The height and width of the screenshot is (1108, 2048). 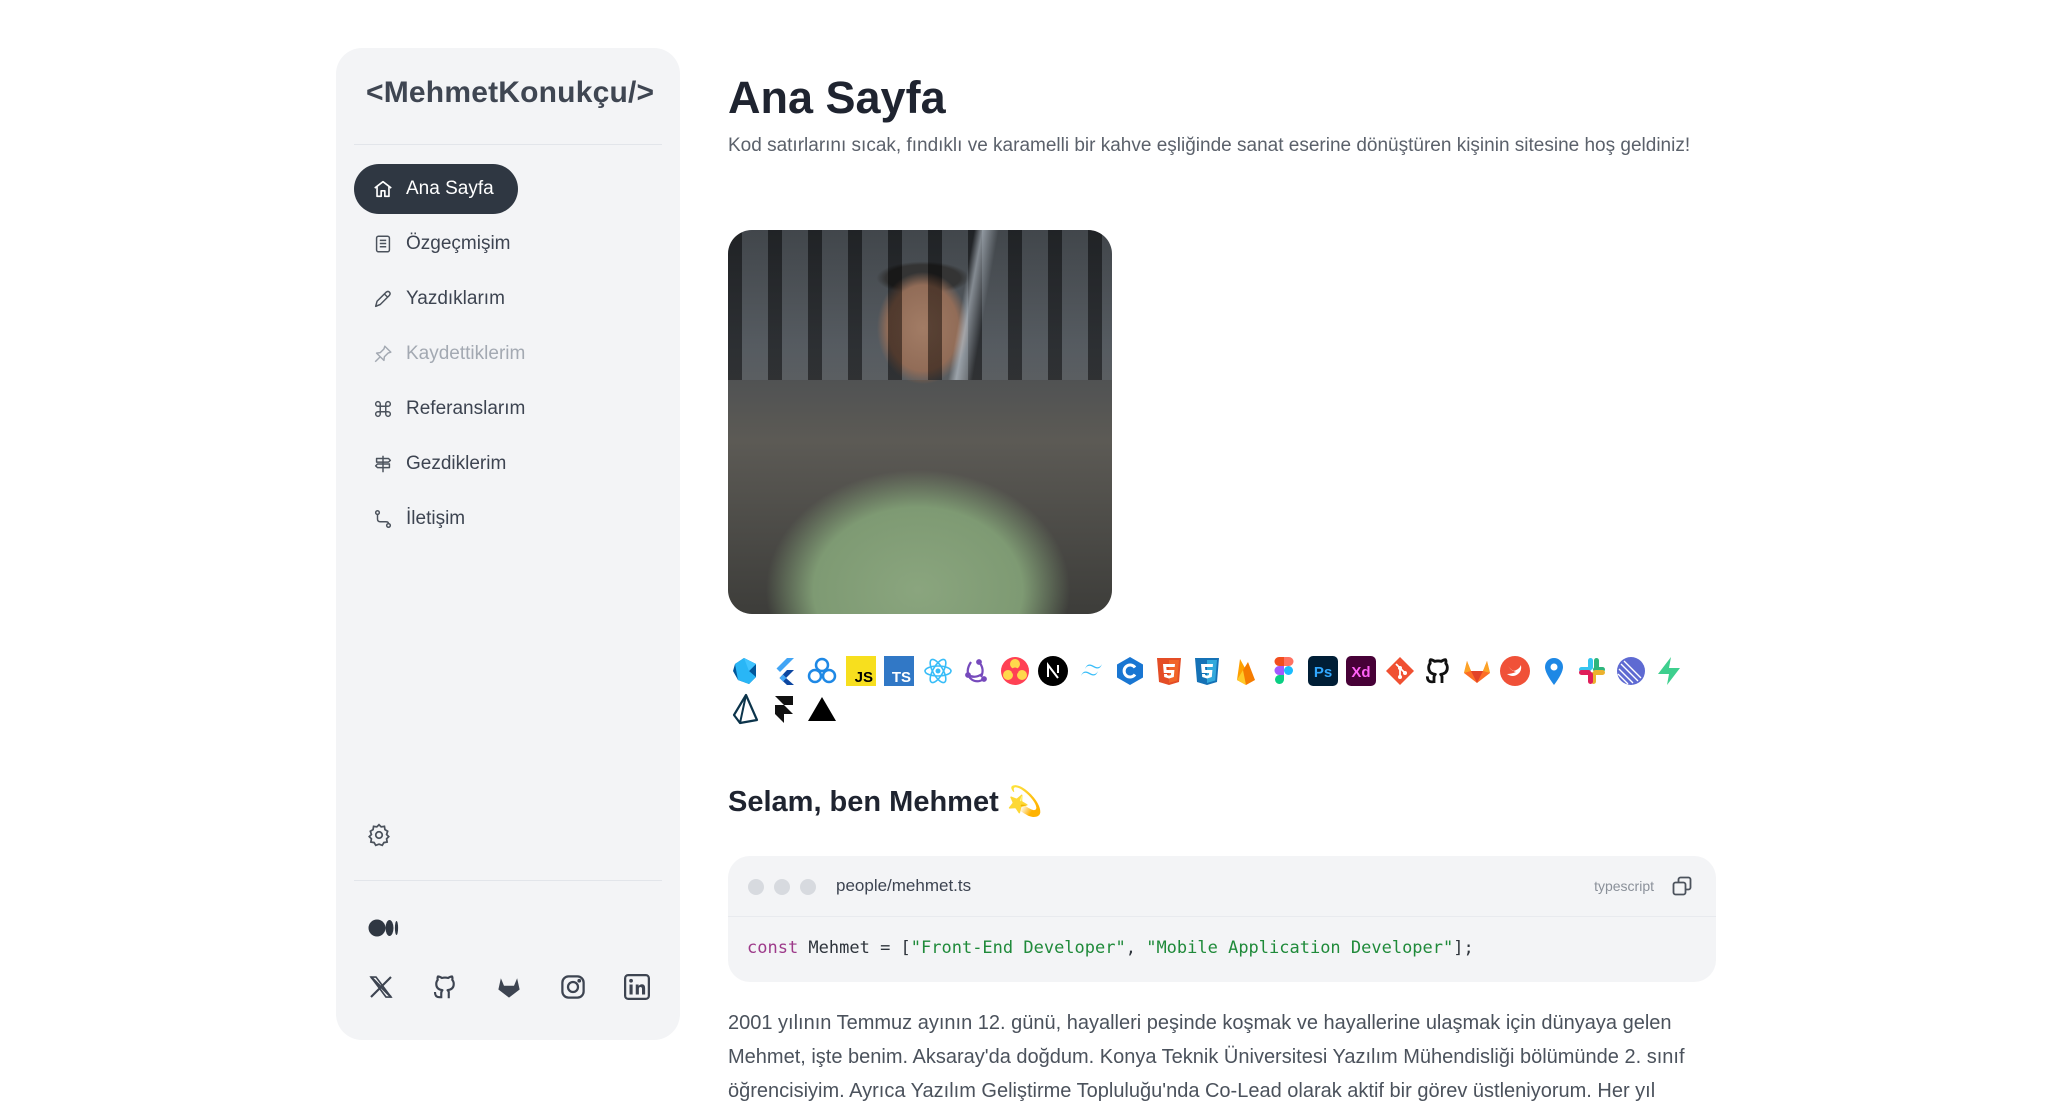 What do you see at coordinates (1300, 948) in the screenshot?
I see `code-string: "Mobile Application Developer"` at bounding box center [1300, 948].